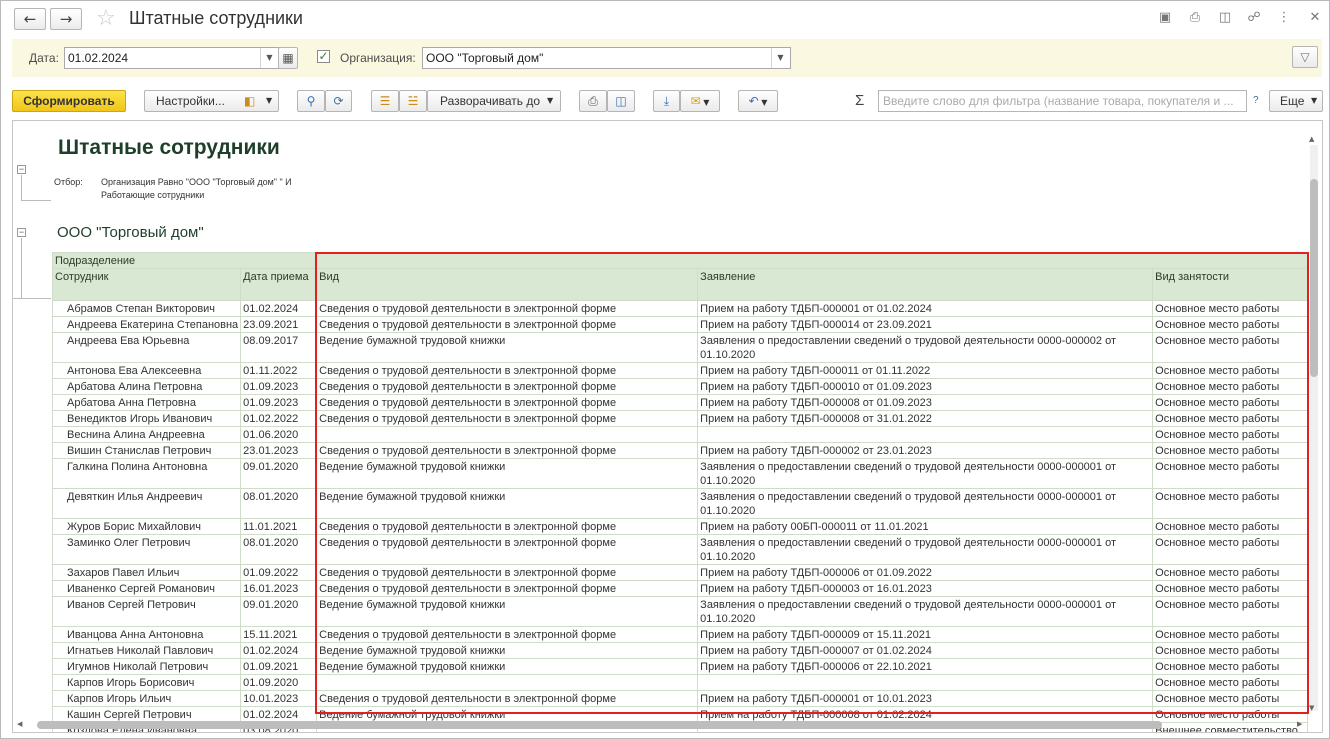 This screenshot has height=739, width=1330. What do you see at coordinates (288, 58) in the screenshot?
I see `calendar-icon: ▦` at bounding box center [288, 58].